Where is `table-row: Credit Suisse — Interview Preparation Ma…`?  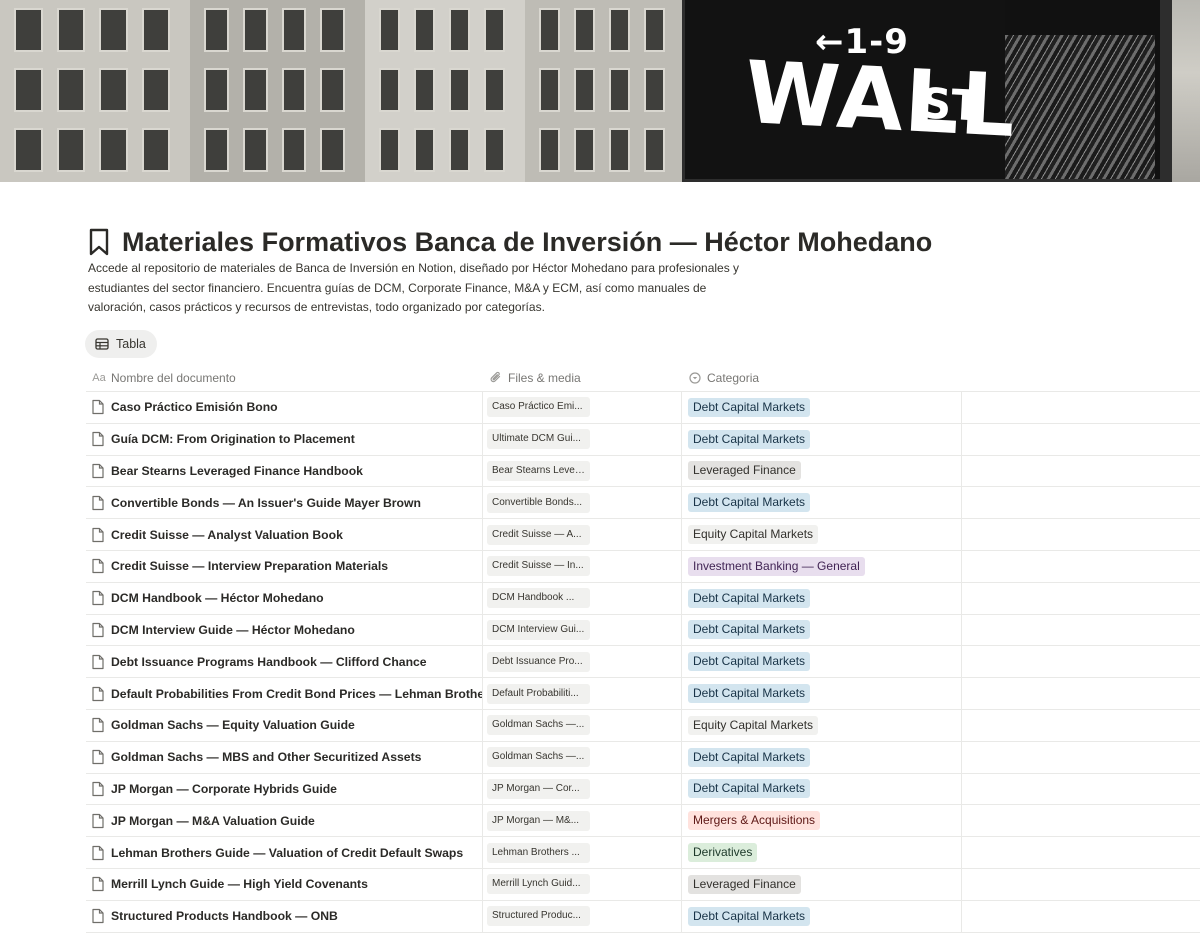
table-row: Credit Suisse — Interview Preparation Ma… is located at coordinates (643, 566).